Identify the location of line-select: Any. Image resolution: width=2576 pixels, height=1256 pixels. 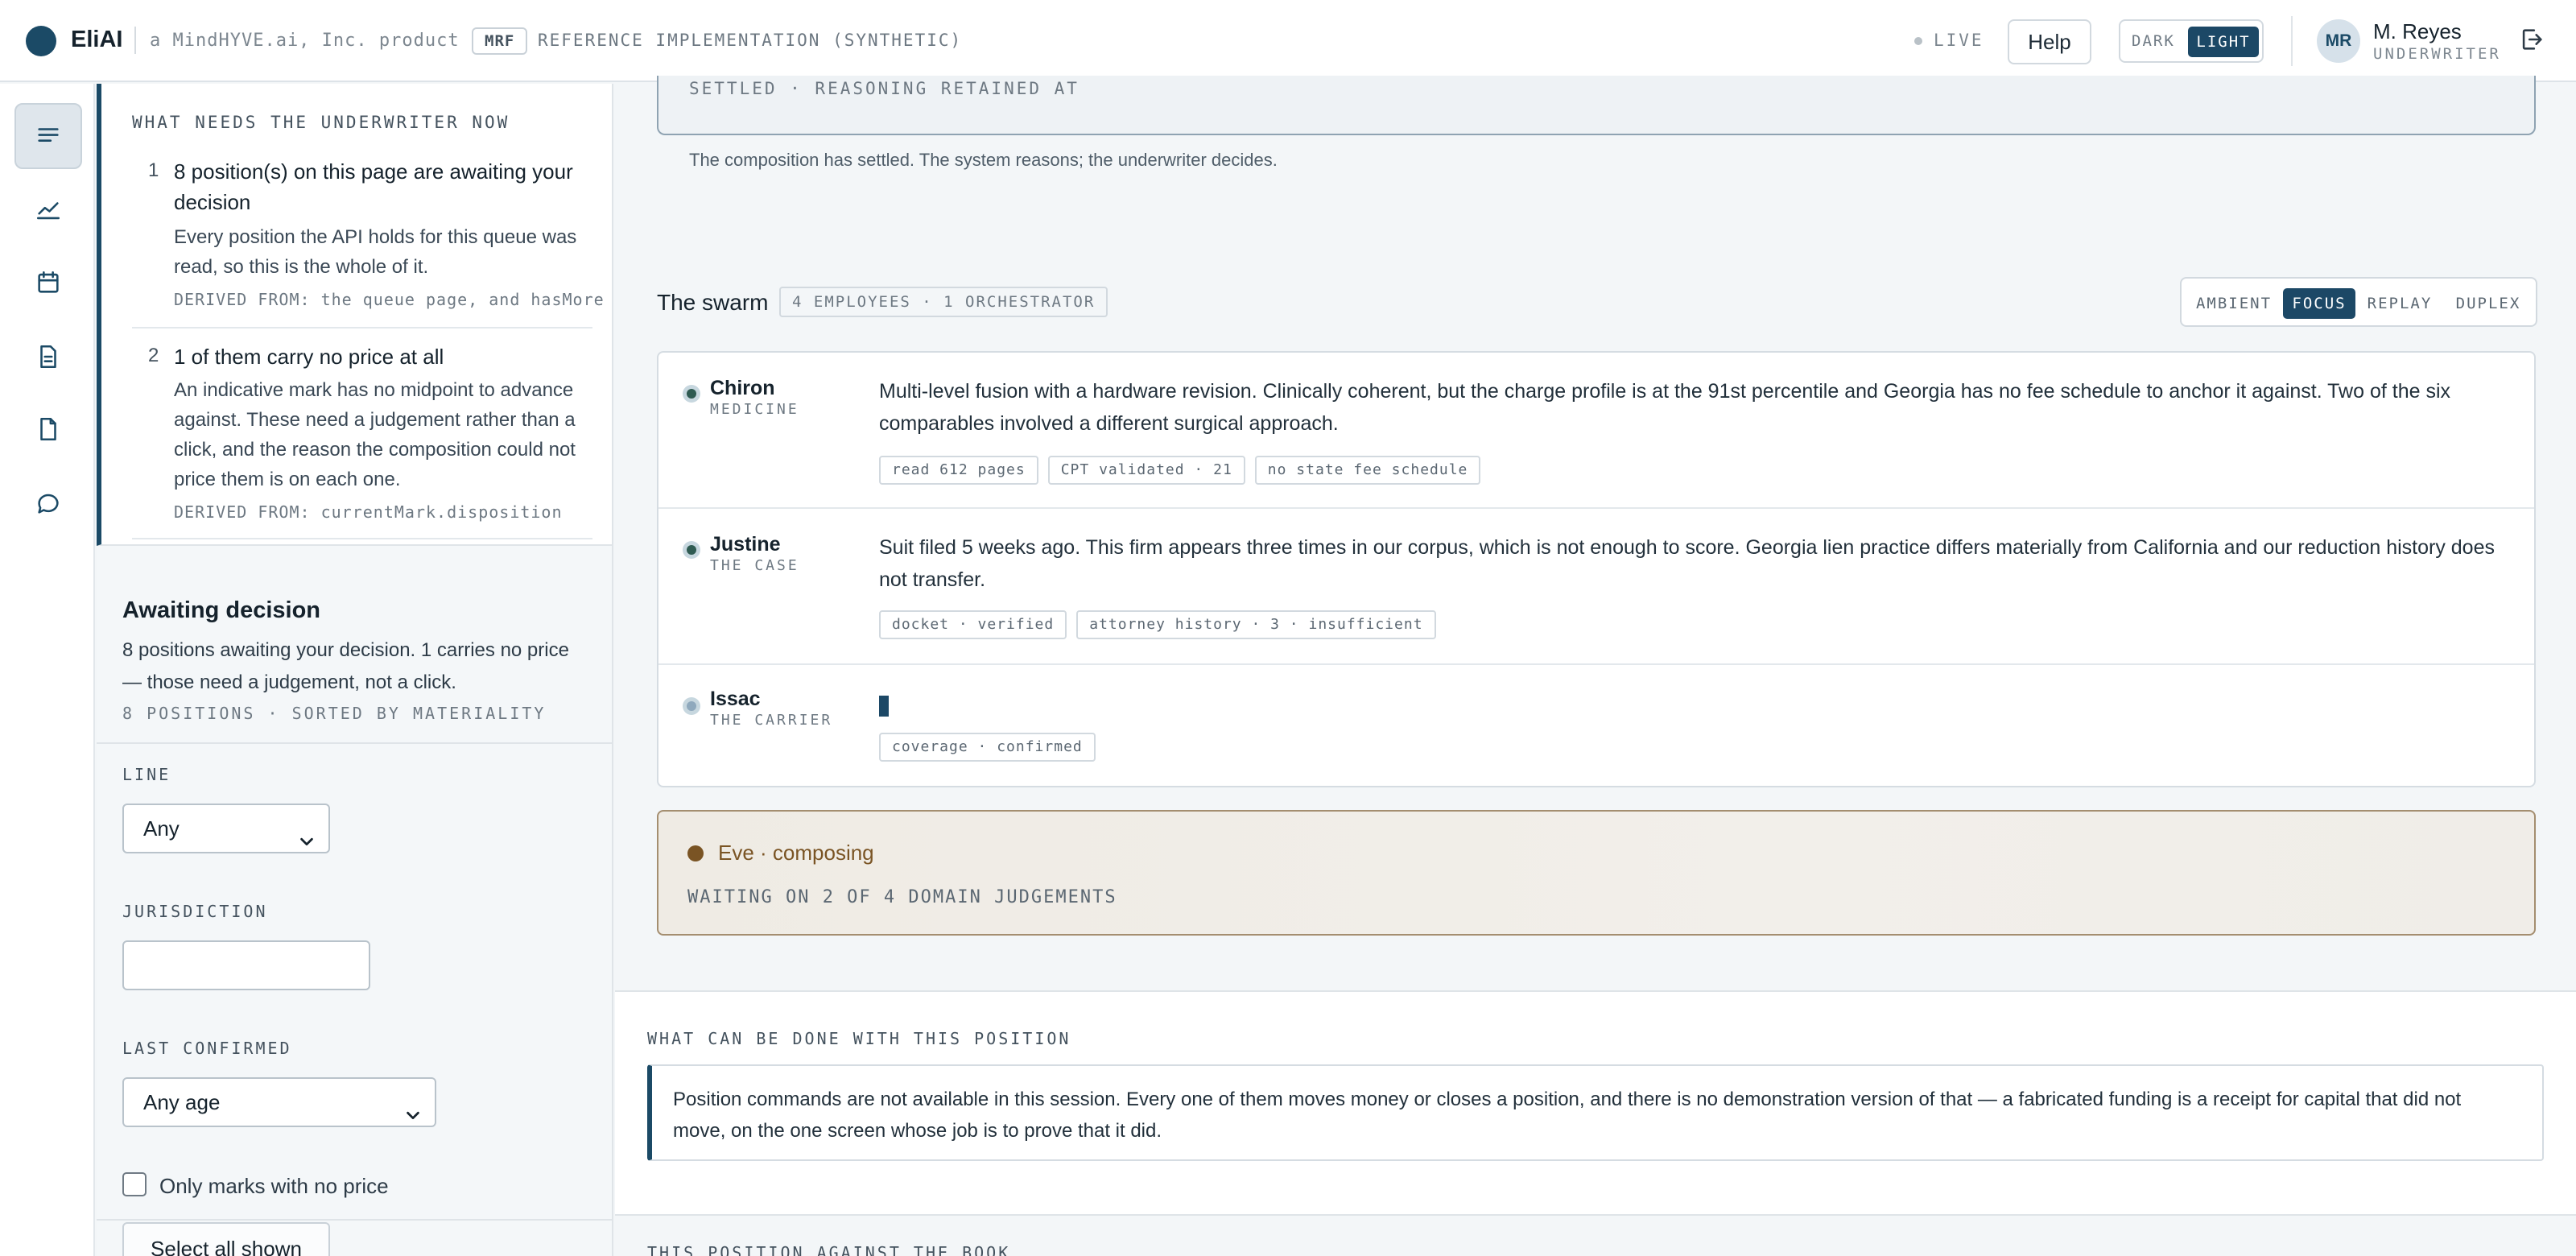
(226, 828).